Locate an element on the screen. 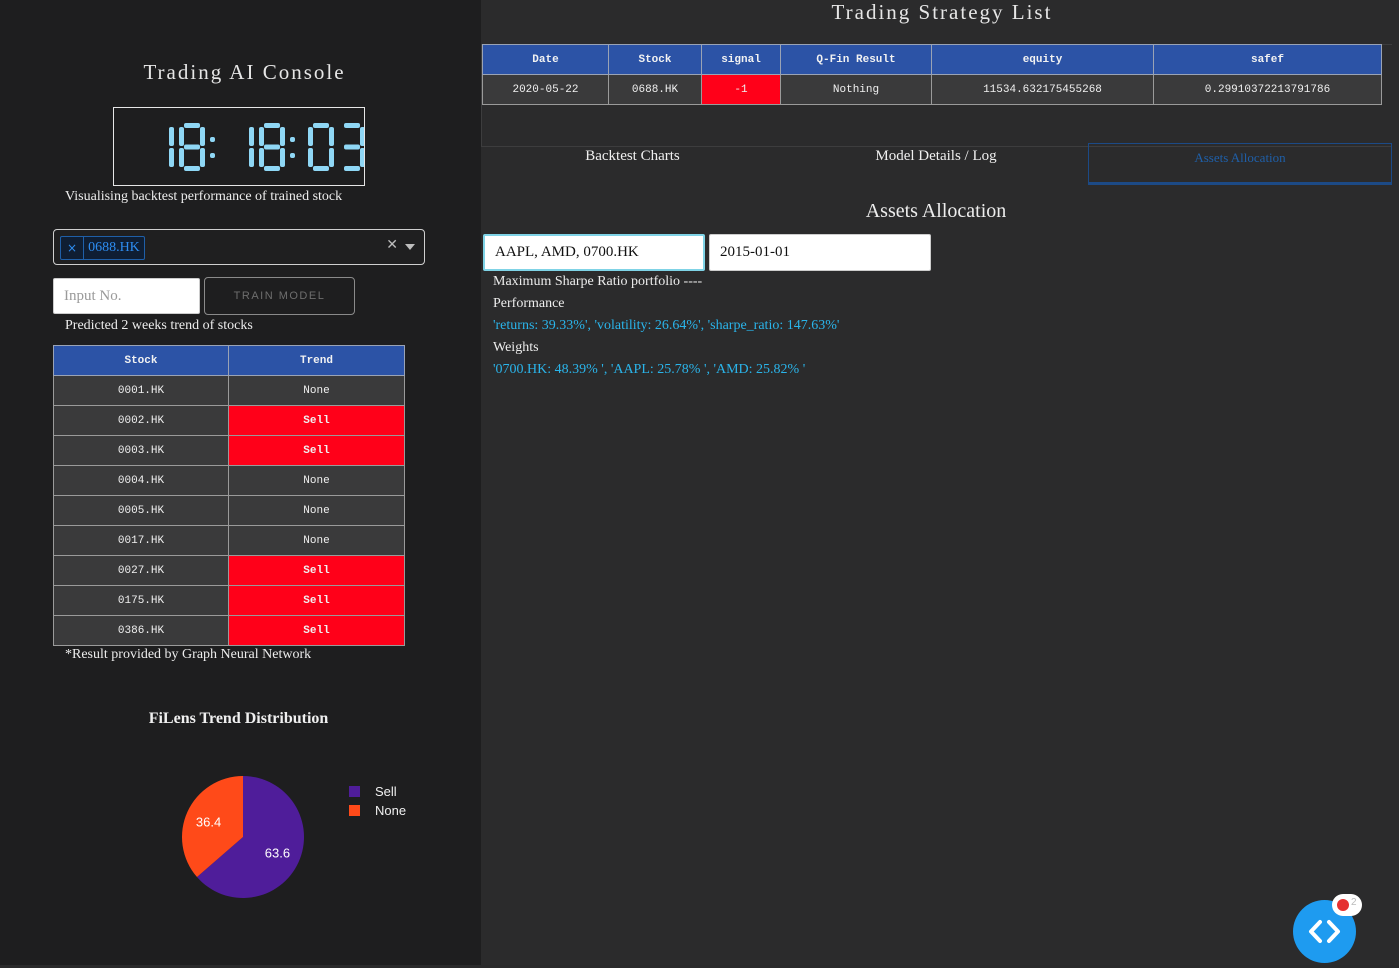 Image resolution: width=1399 pixels, height=968 pixels. trend-row: 0027.HK Sell is located at coordinates (229, 570).